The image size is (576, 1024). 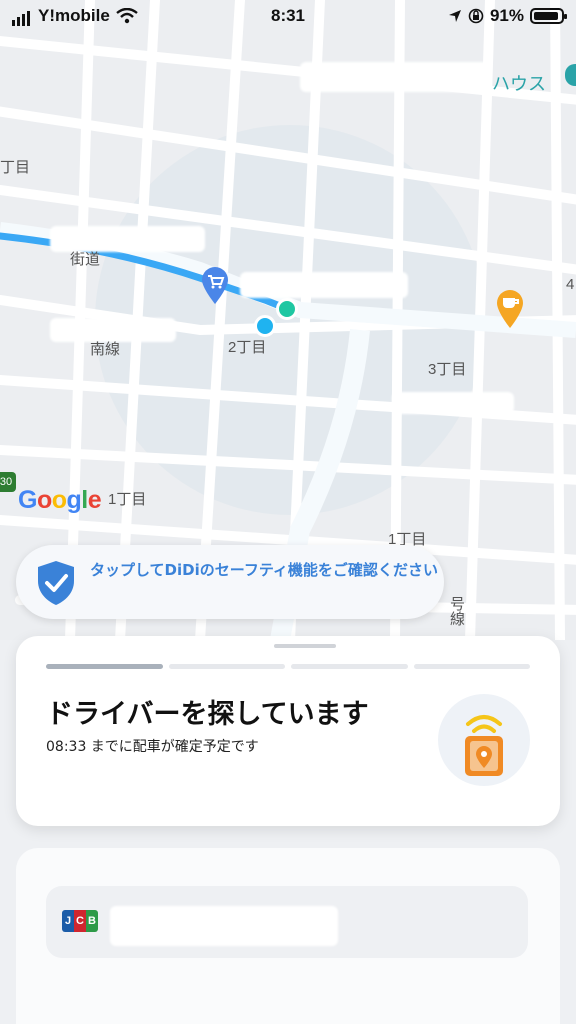 What do you see at coordinates (548, 16) in the screenshot?
I see `battery-icon` at bounding box center [548, 16].